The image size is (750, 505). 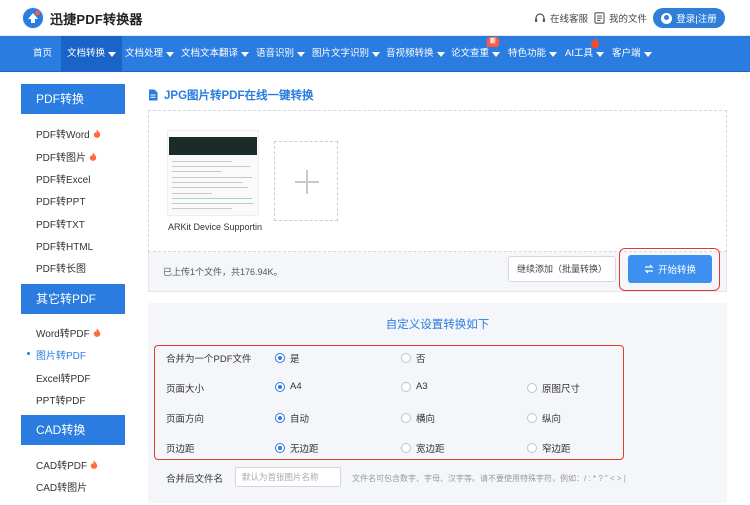 I want to click on sidebar-item-word-to-pdf: Word转PDF, so click(x=68, y=332).